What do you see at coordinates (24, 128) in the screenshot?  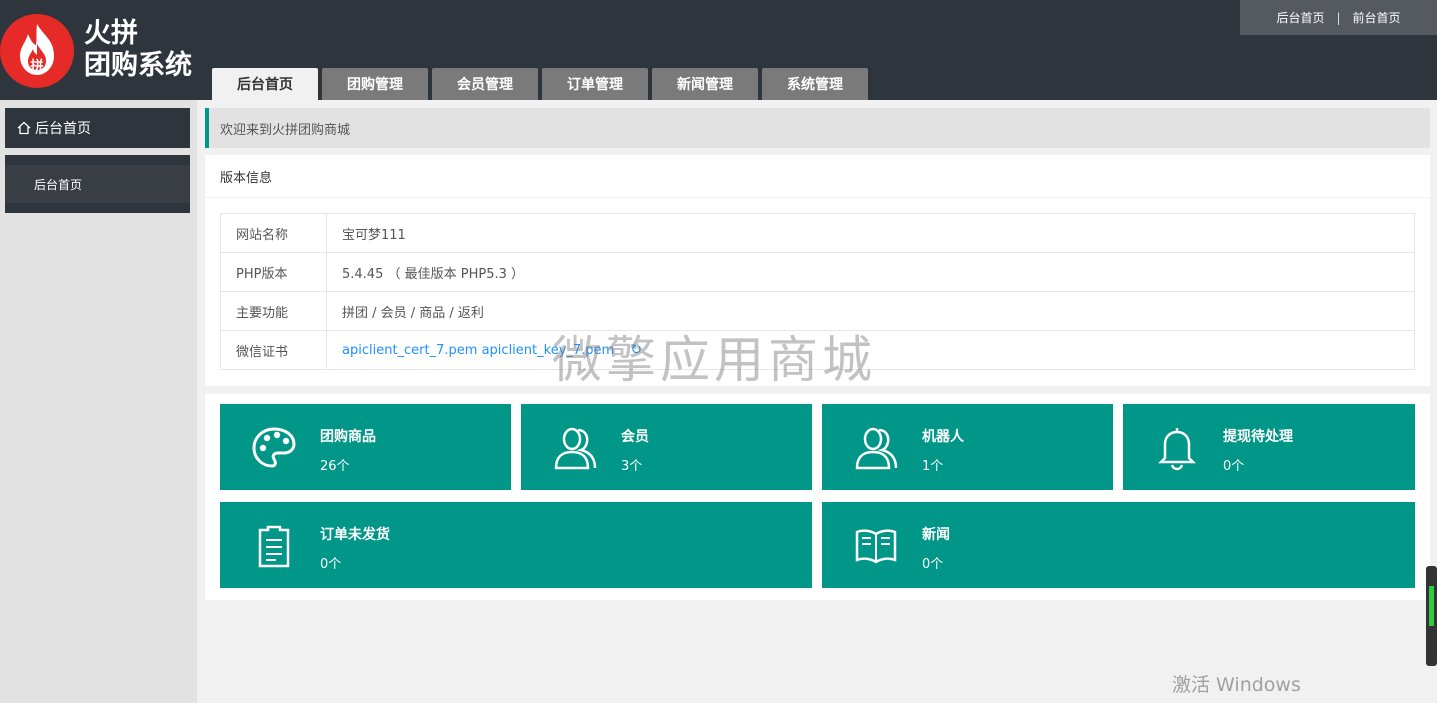 I see `home-icon` at bounding box center [24, 128].